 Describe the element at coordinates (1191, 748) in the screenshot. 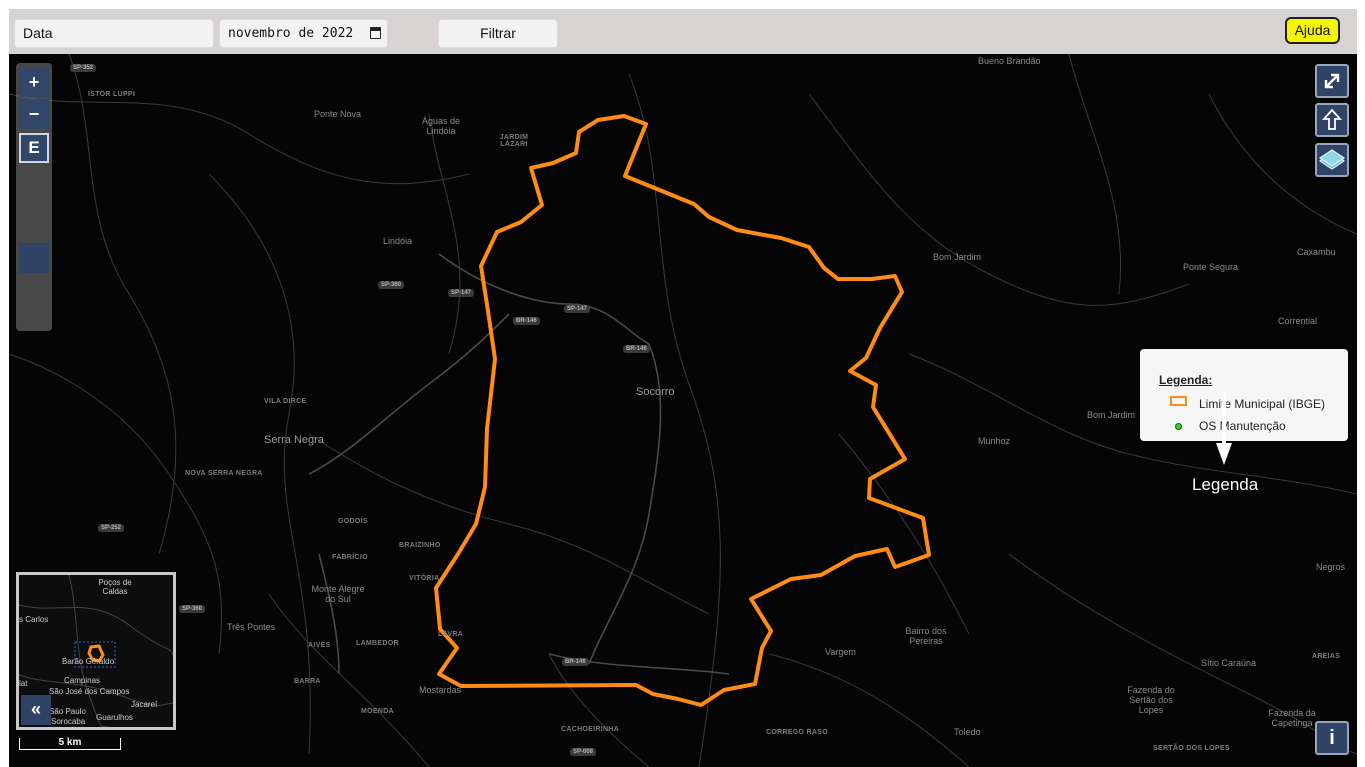

I see `map-label: SERTÃO DOS LOPES` at that location.